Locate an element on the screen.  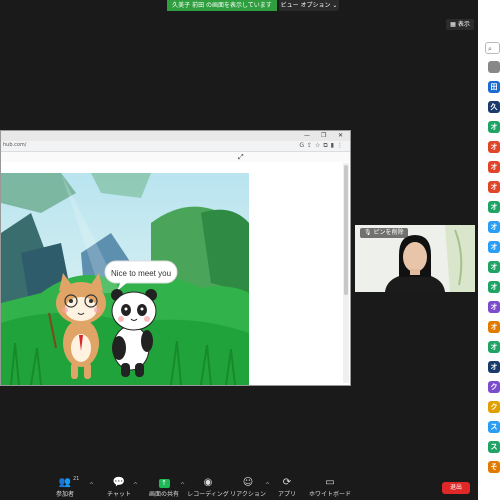
search-icon: ⌕ is located at coordinates (490, 49).